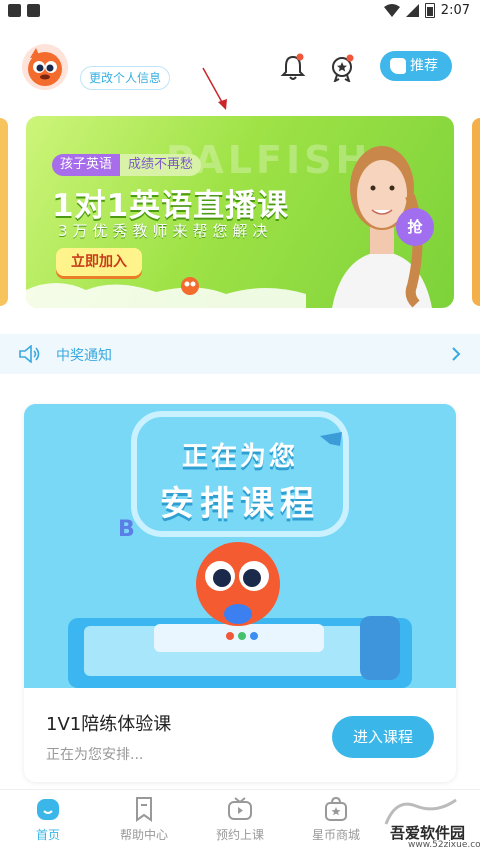 The width and height of the screenshot is (480, 856). Describe the element at coordinates (398, 66) in the screenshot. I see `thumbs-up-icon` at that location.